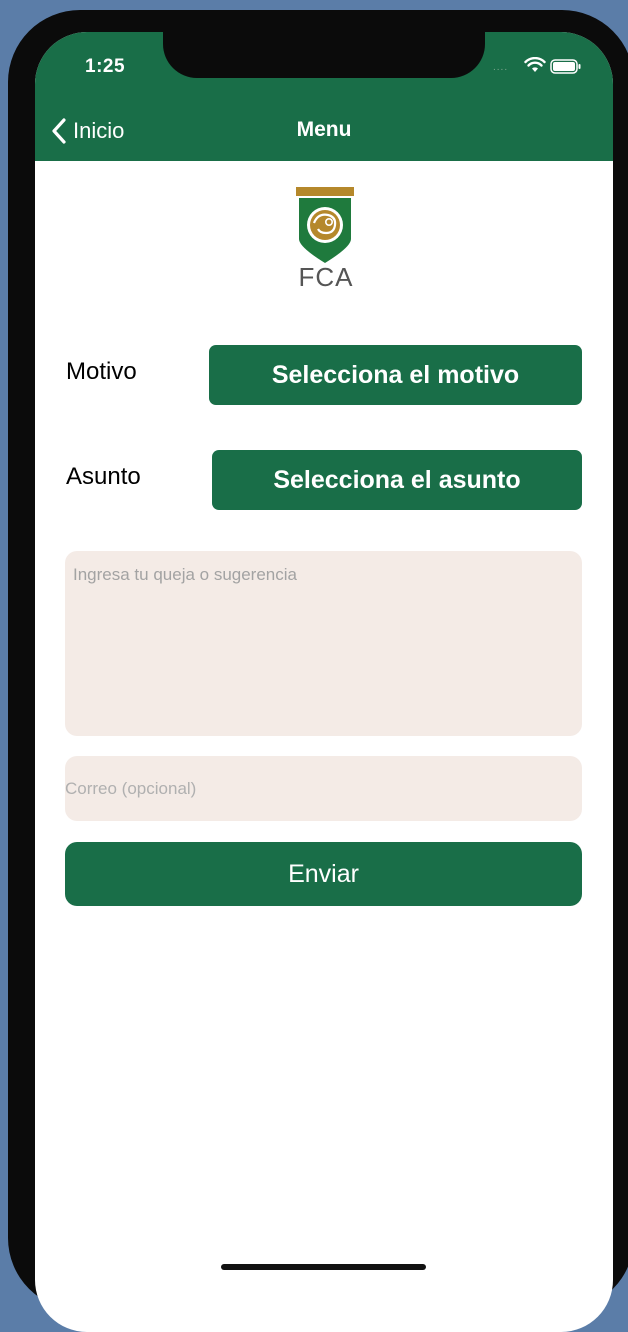  Describe the element at coordinates (101, 371) in the screenshot. I see `motivo-label: Motivo` at that location.